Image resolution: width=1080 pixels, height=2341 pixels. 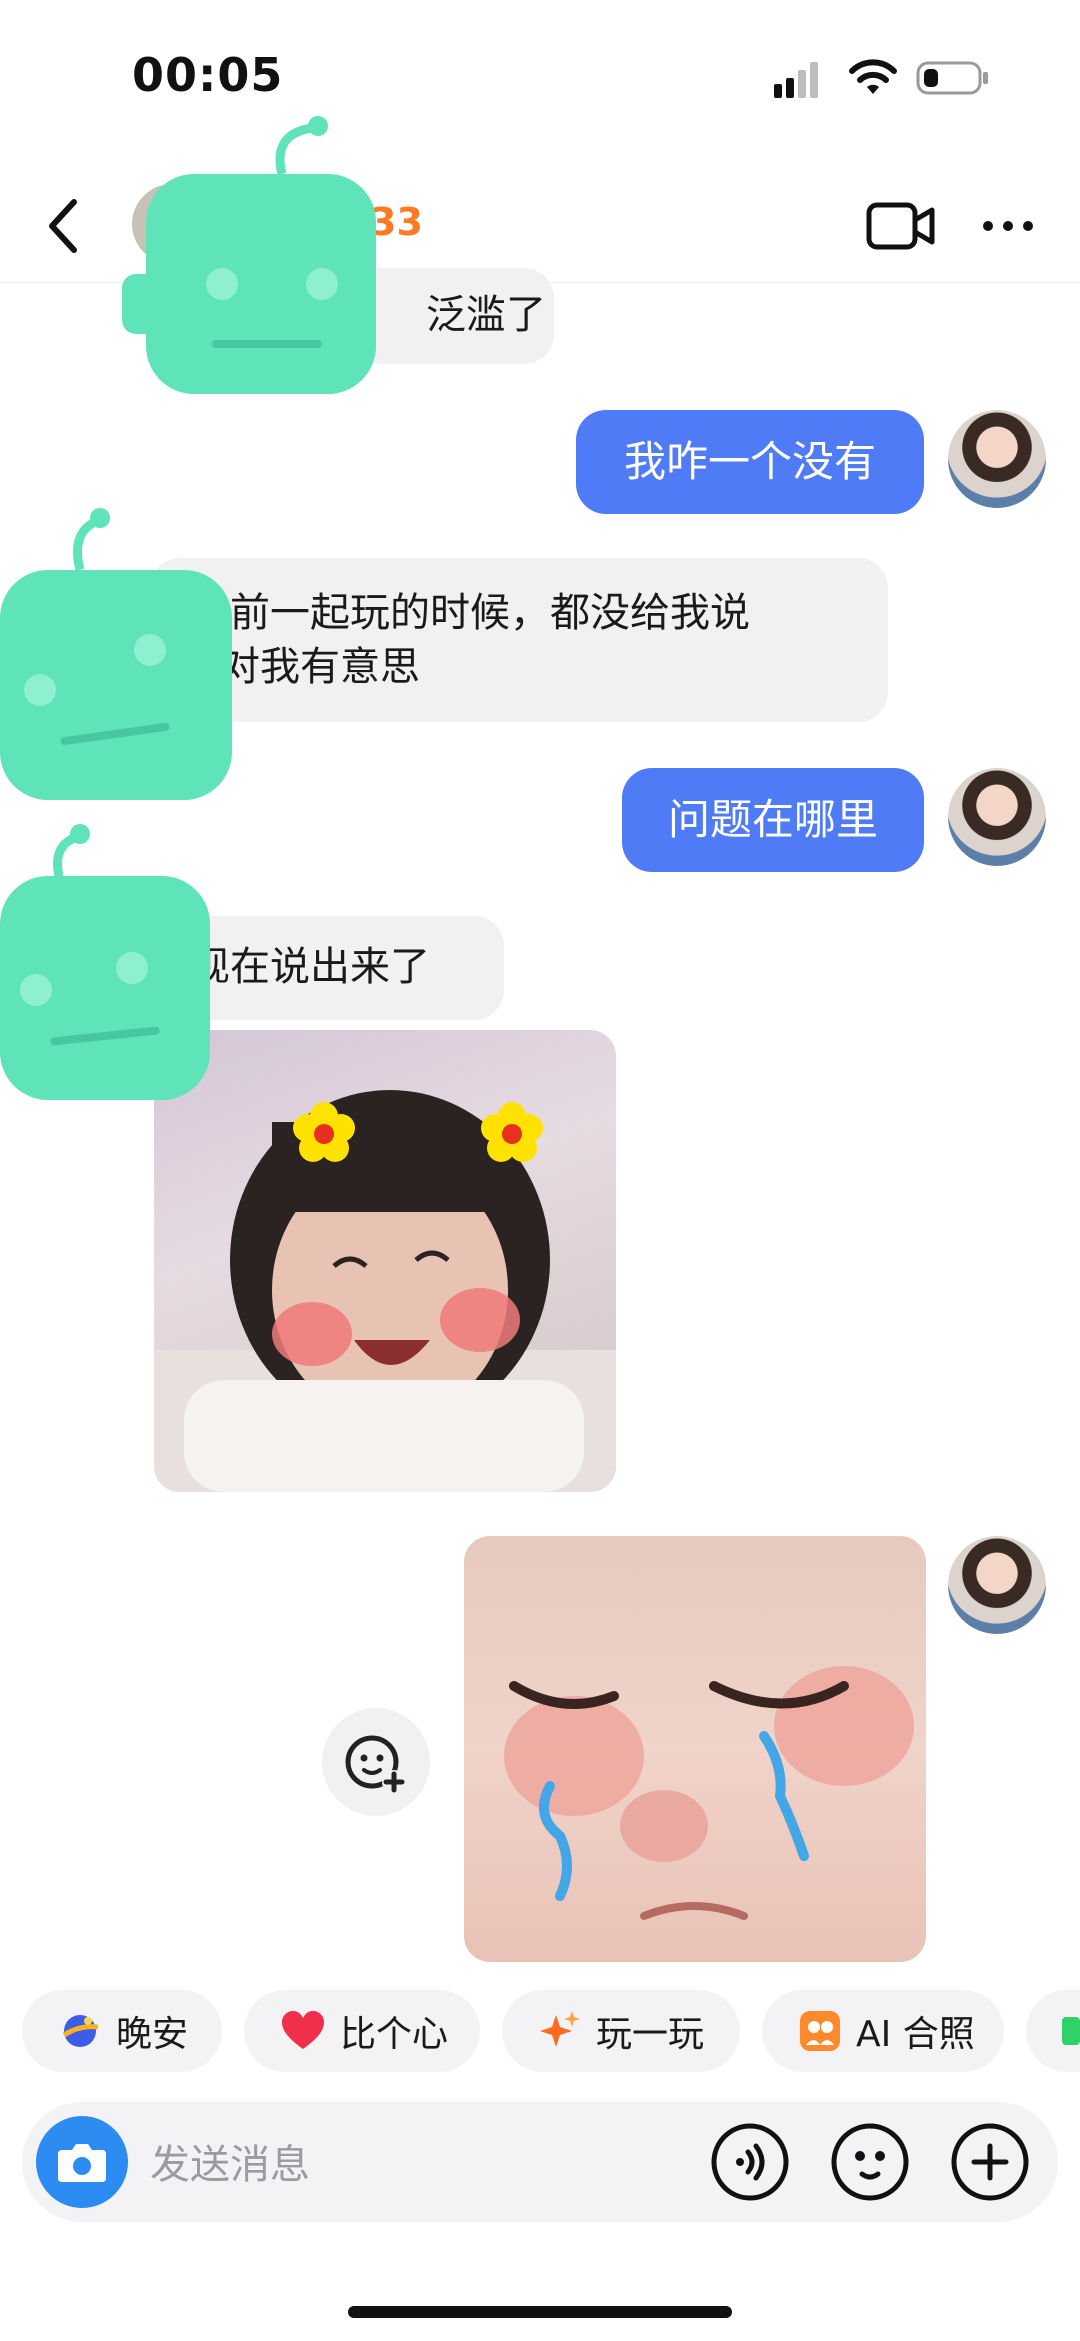 What do you see at coordinates (486, 315) in the screenshot?
I see `message-text: 泛滥了` at bounding box center [486, 315].